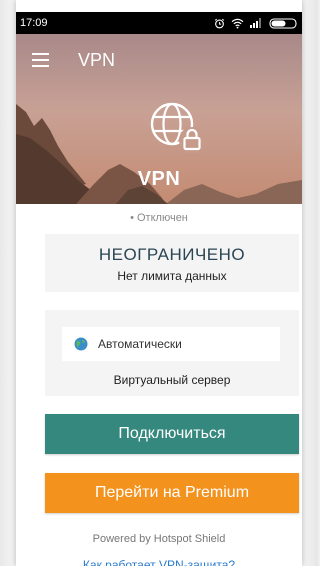 This screenshot has width=320, height=566. What do you see at coordinates (159, 60) in the screenshot?
I see `app-bar: VPN` at bounding box center [159, 60].